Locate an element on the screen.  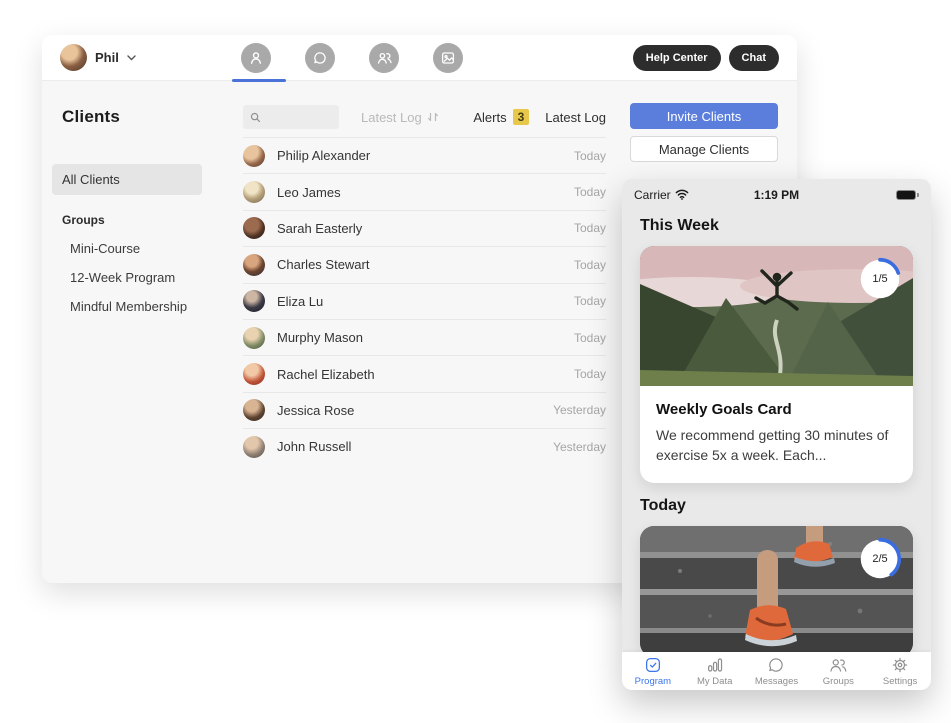
chat-button: Chat is located at coordinates (753, 57).